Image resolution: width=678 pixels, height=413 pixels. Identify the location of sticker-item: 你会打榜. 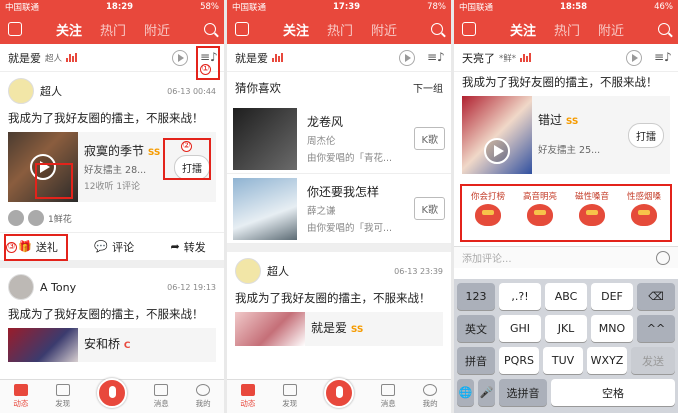
(488, 213).